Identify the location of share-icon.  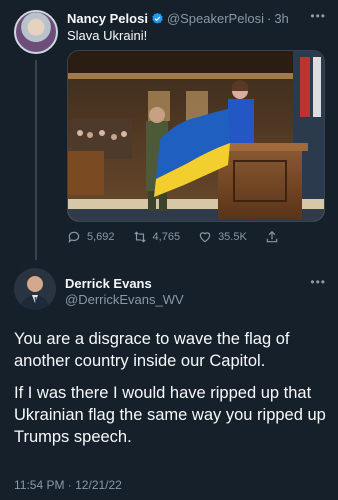
(272, 236).